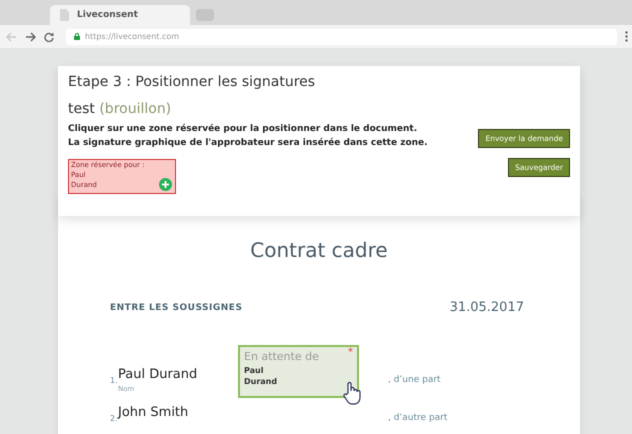 This screenshot has width=632, height=434. I want to click on page-icon, so click(64, 15).